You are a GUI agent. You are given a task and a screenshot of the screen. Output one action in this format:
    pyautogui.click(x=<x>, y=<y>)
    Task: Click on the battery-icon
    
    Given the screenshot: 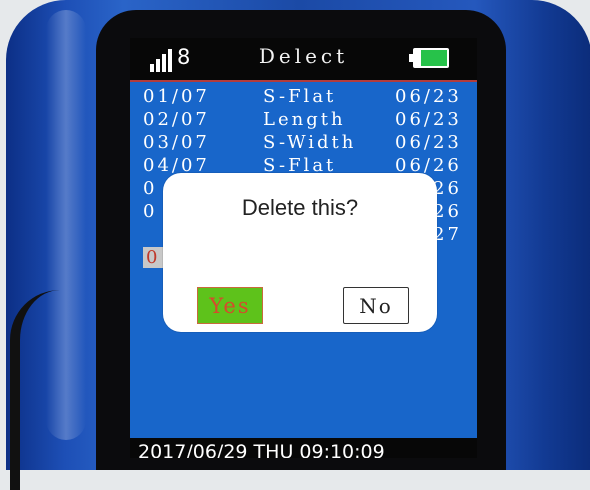 What is the action you would take?
    pyautogui.click(x=429, y=58)
    